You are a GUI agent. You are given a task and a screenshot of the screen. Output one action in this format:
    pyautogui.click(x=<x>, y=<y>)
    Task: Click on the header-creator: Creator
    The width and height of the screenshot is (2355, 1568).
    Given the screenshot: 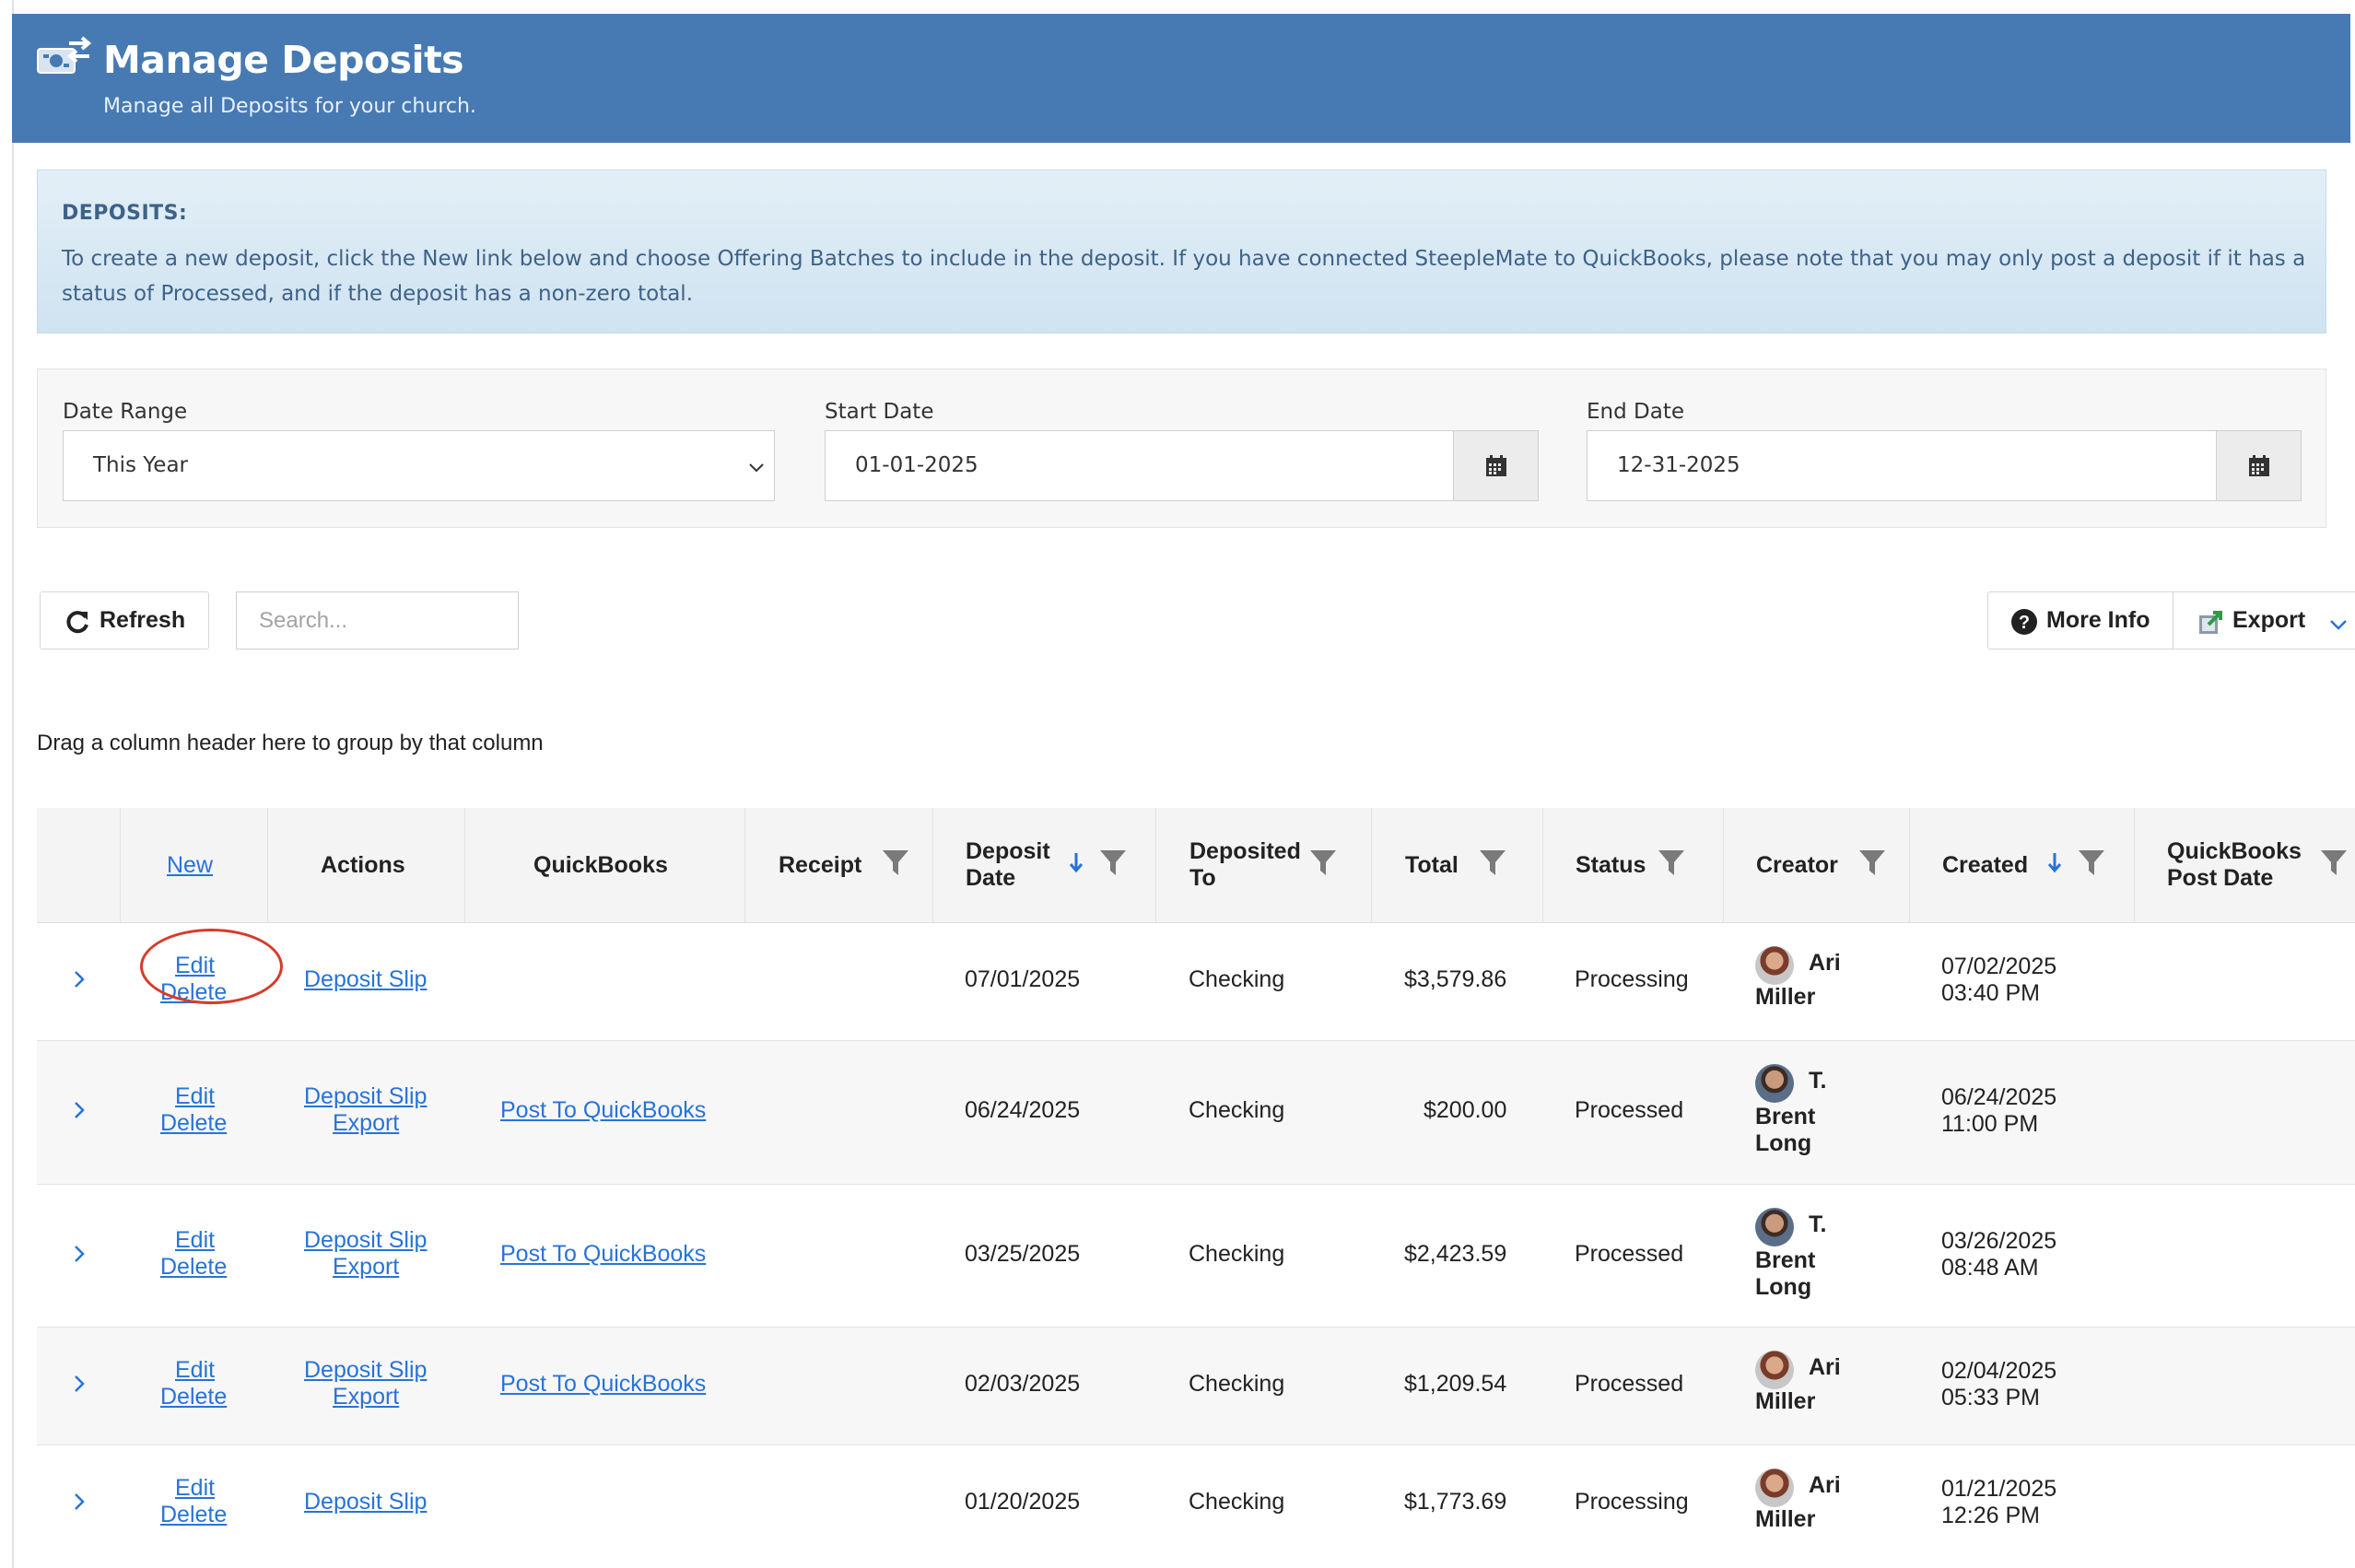 What is the action you would take?
    pyautogui.click(x=1816, y=865)
    